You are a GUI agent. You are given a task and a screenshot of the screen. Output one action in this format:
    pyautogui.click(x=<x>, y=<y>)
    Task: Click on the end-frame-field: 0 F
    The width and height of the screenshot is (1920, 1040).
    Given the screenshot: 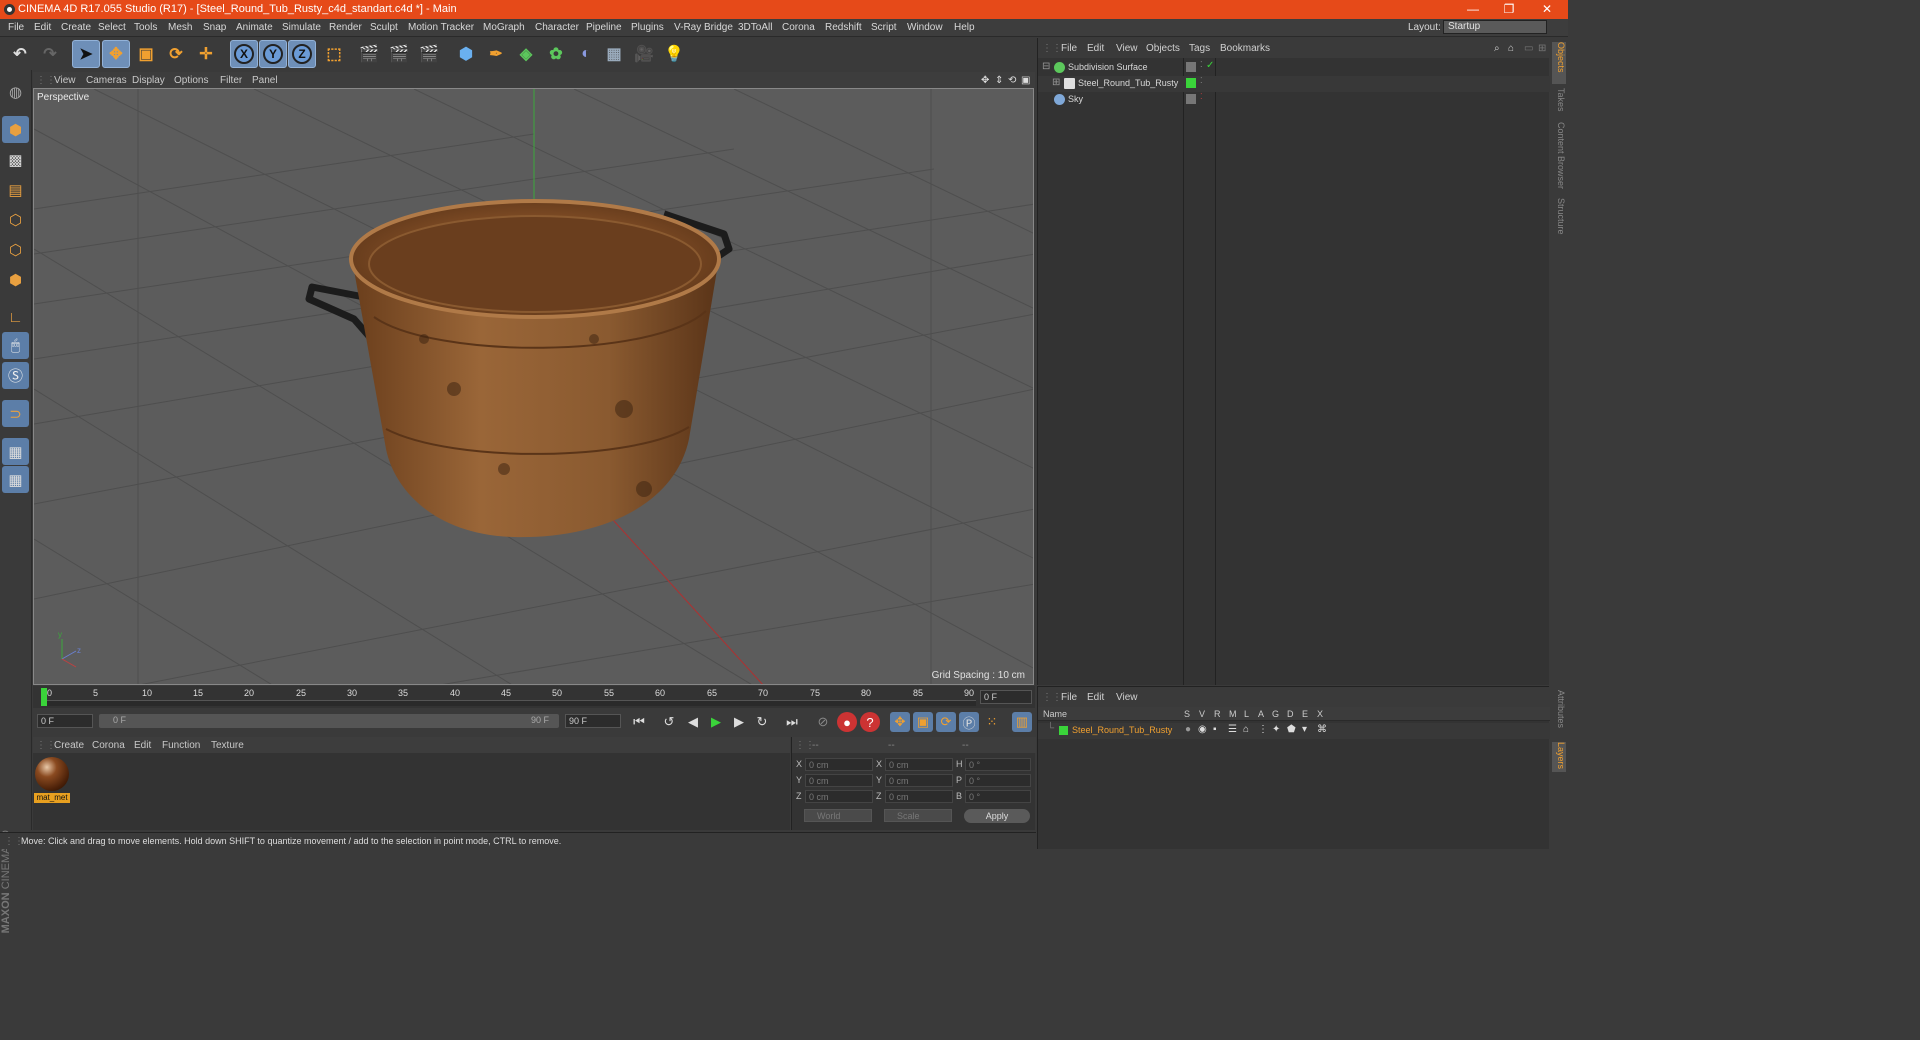 What is the action you would take?
    pyautogui.click(x=1006, y=697)
    